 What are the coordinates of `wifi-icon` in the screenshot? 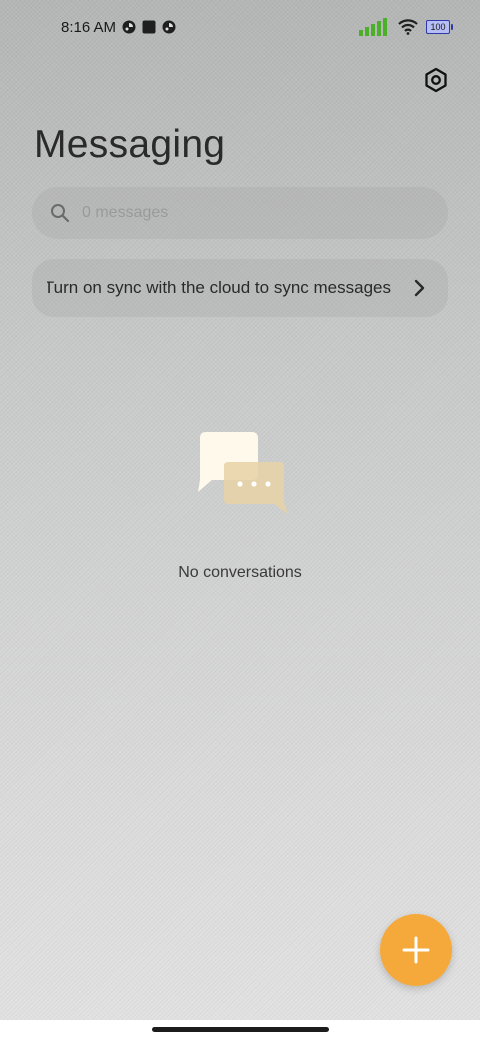 It's located at (408, 27).